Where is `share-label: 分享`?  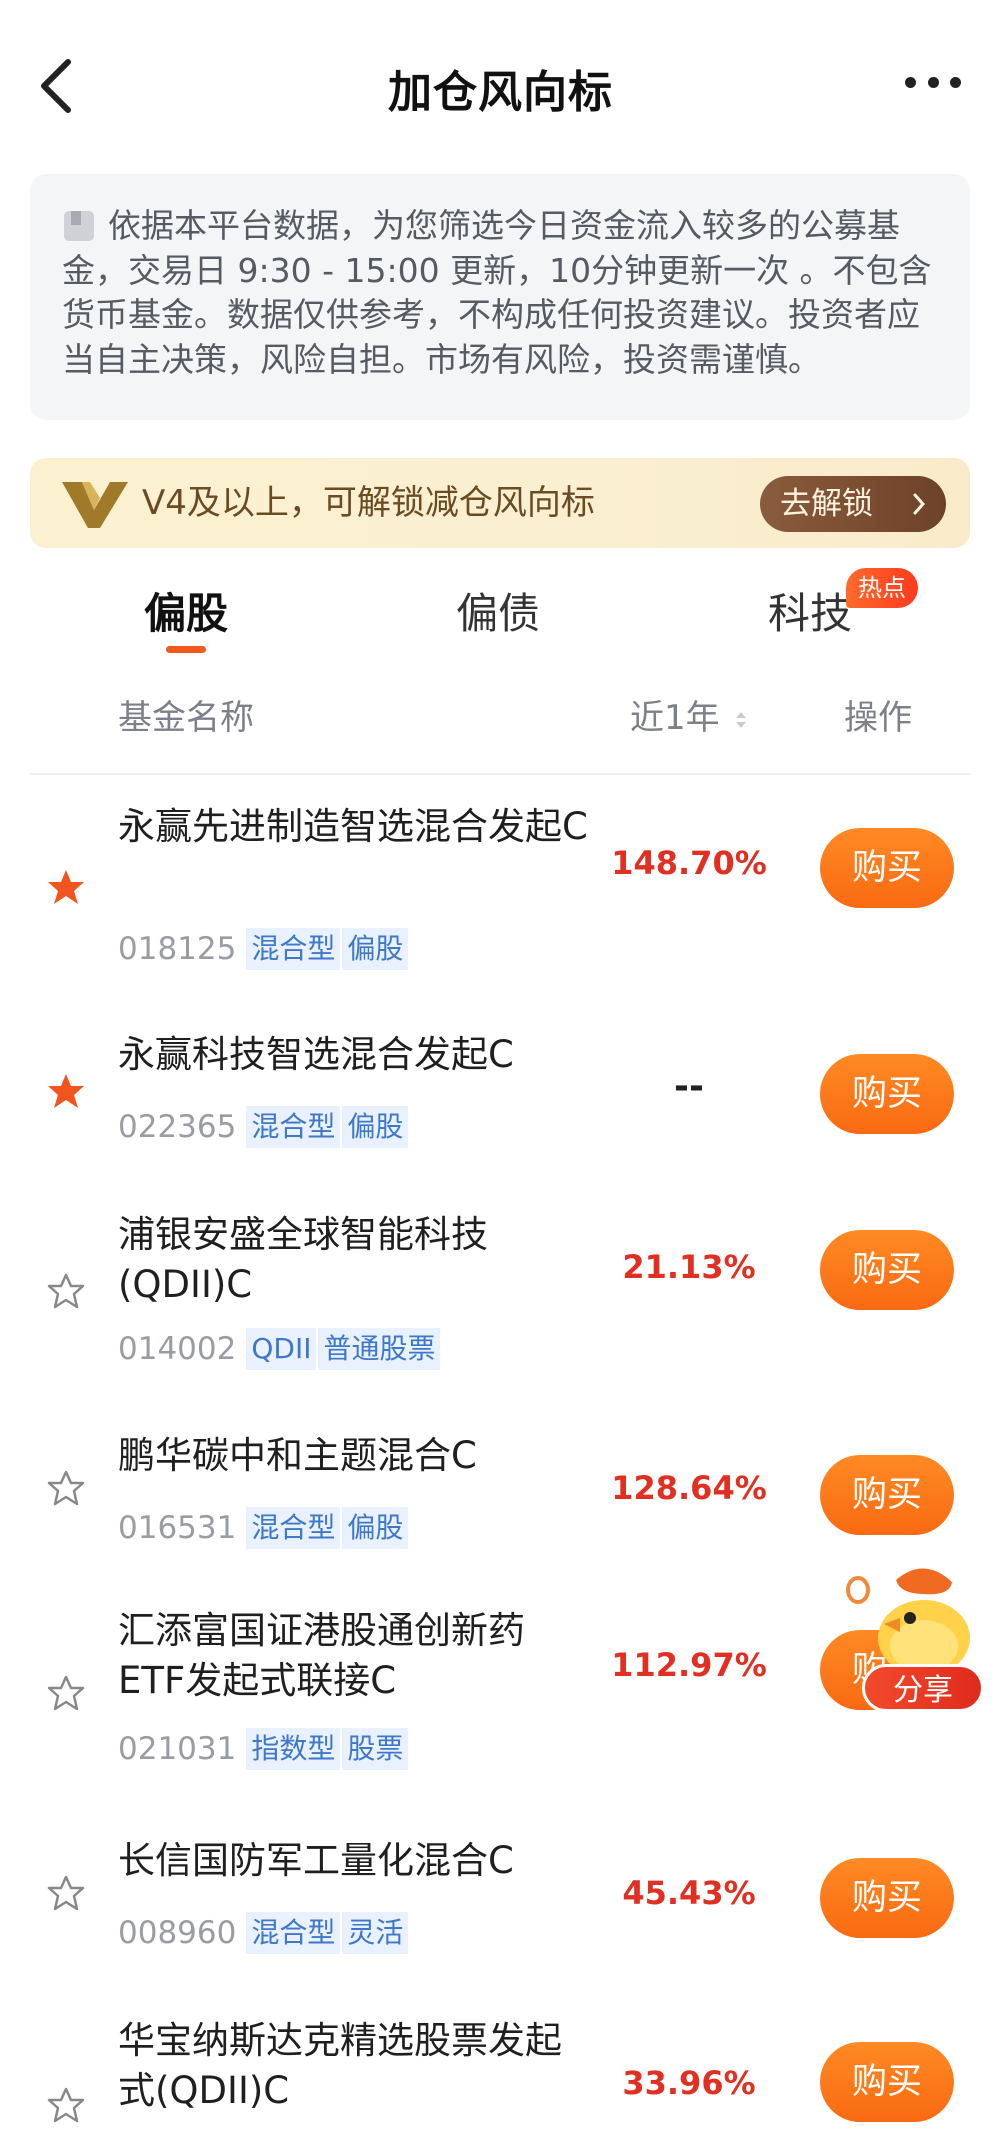 share-label: 分享 is located at coordinates (923, 1688).